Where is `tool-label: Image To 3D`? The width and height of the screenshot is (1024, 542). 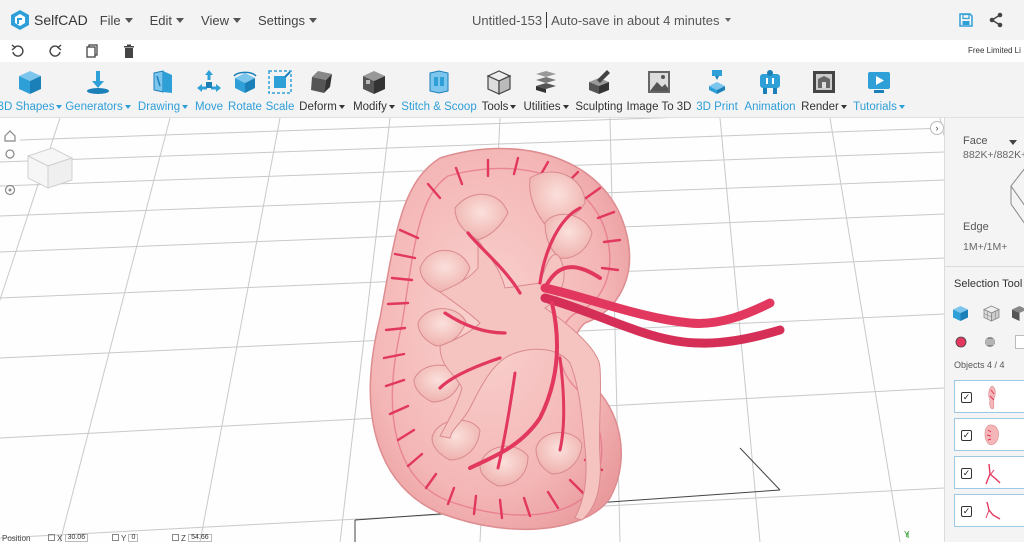 tool-label: Image To 3D is located at coordinates (659, 107).